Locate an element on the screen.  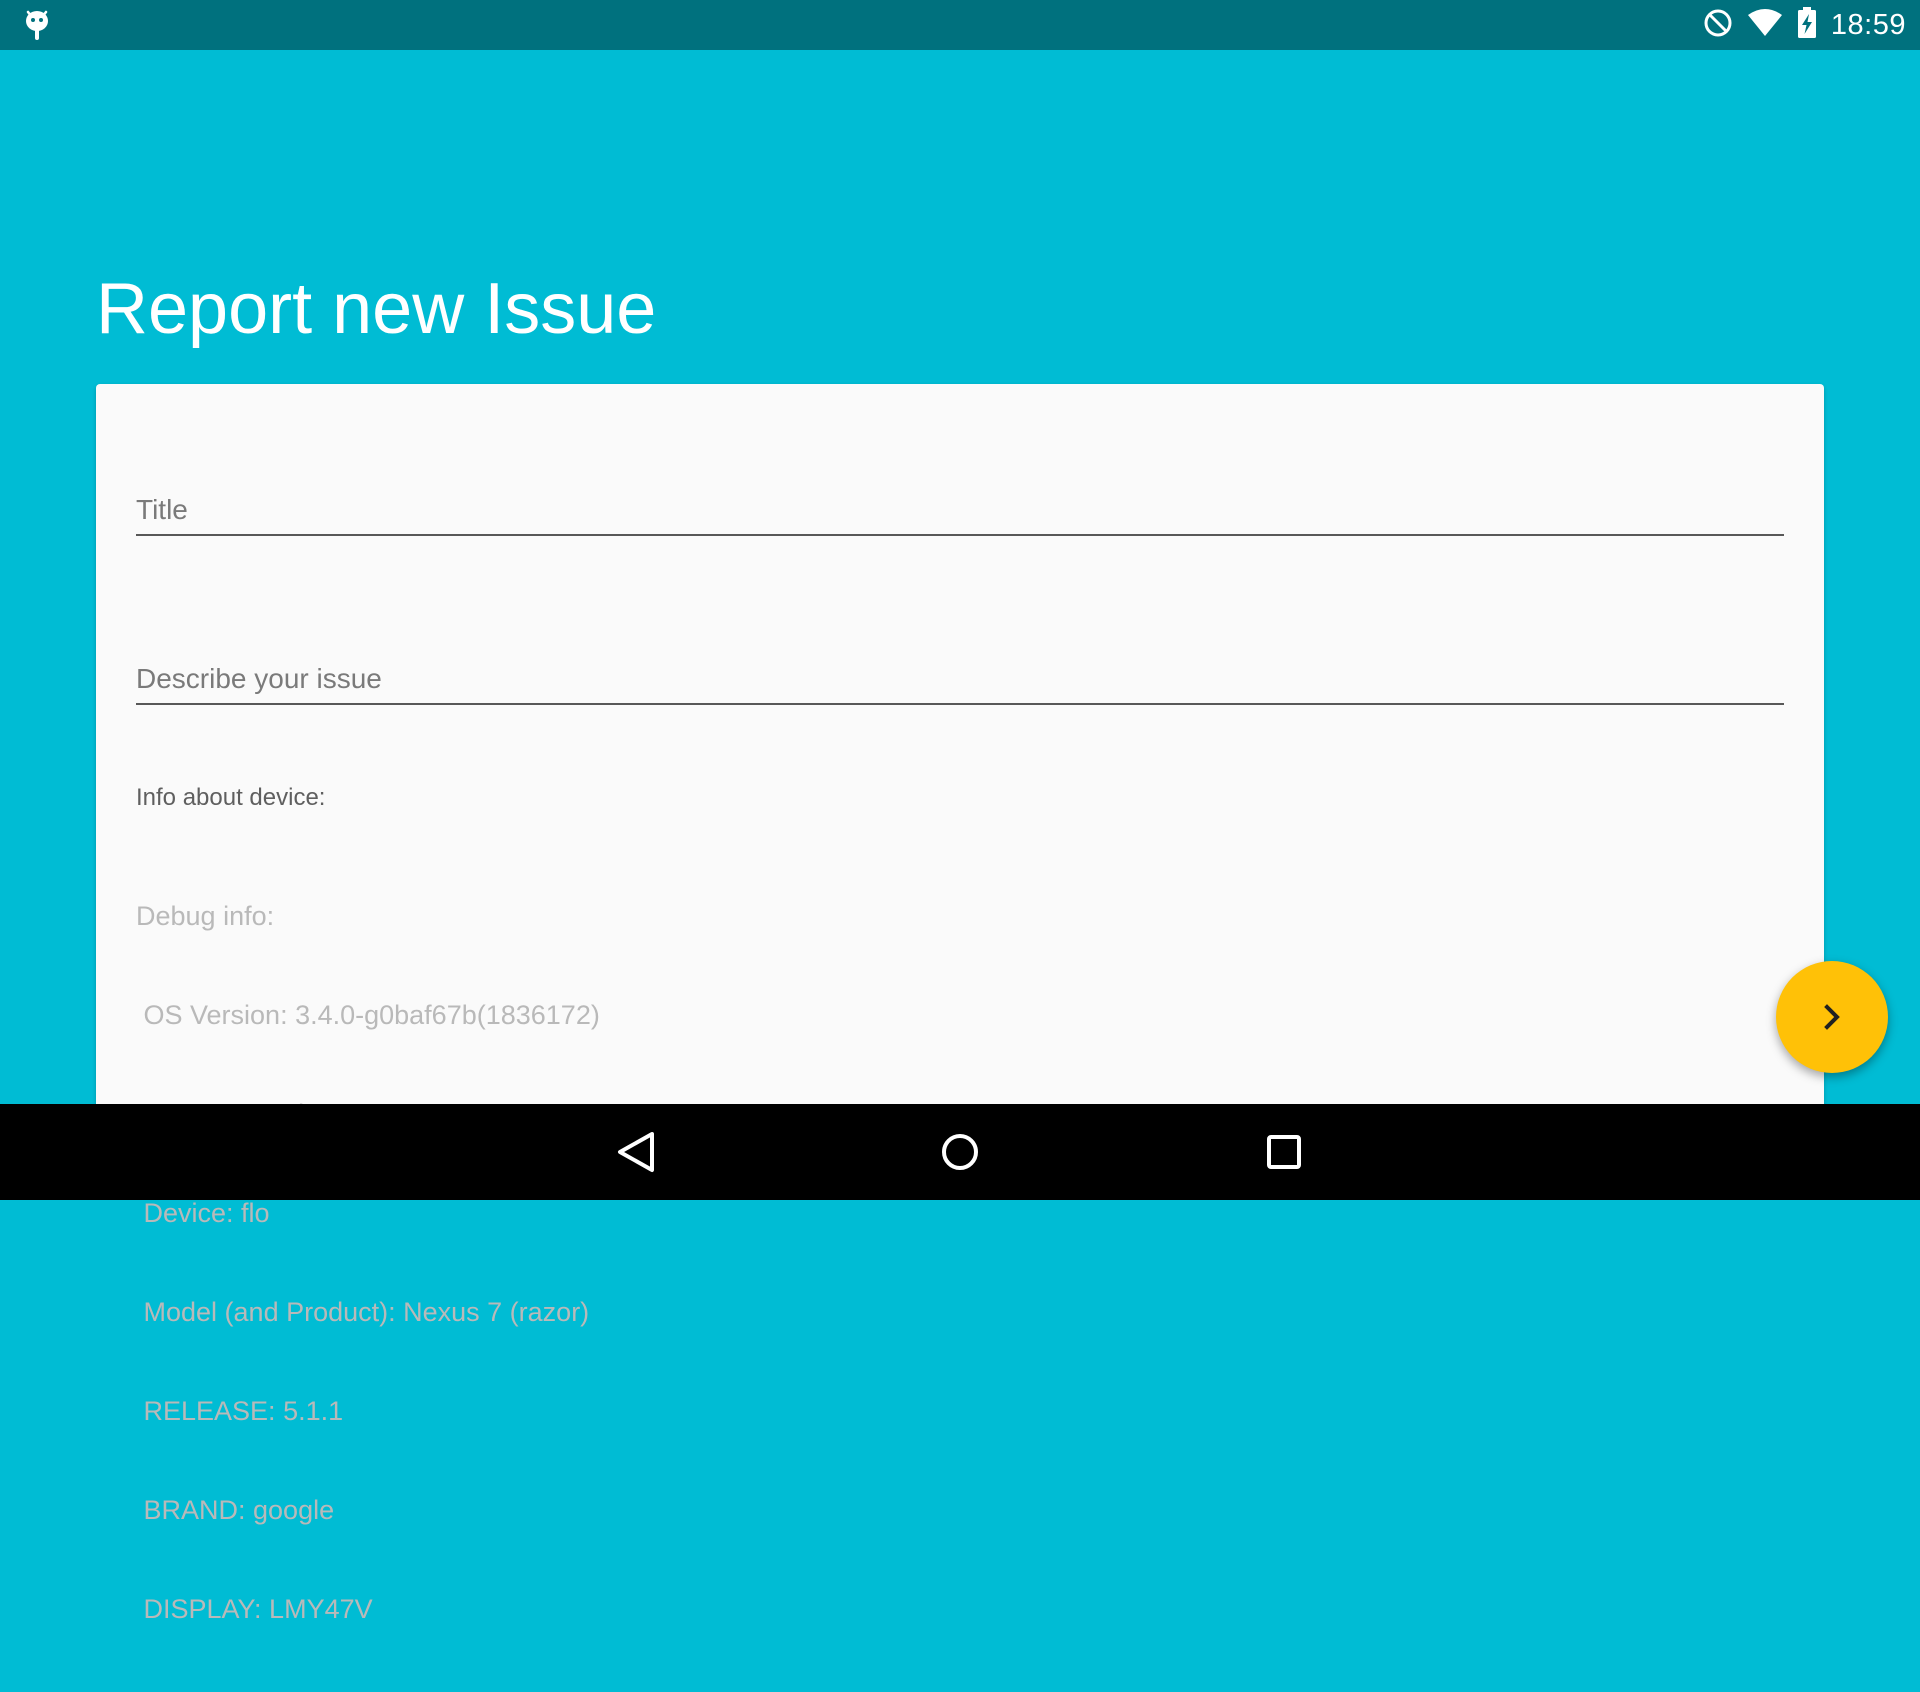
debug-line: DISPLAY: LMY47V is located at coordinates (254, 1609).